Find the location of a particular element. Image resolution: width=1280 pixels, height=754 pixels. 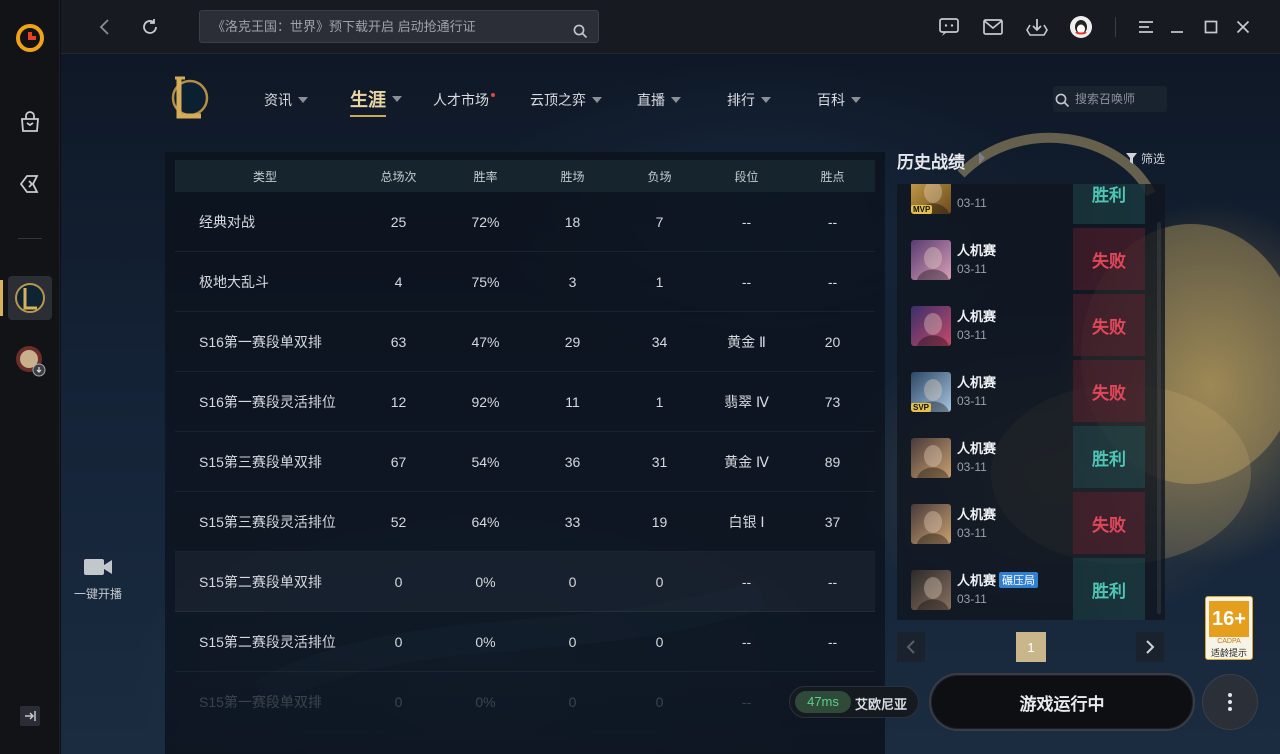

menu-icon is located at coordinates (1146, 27).